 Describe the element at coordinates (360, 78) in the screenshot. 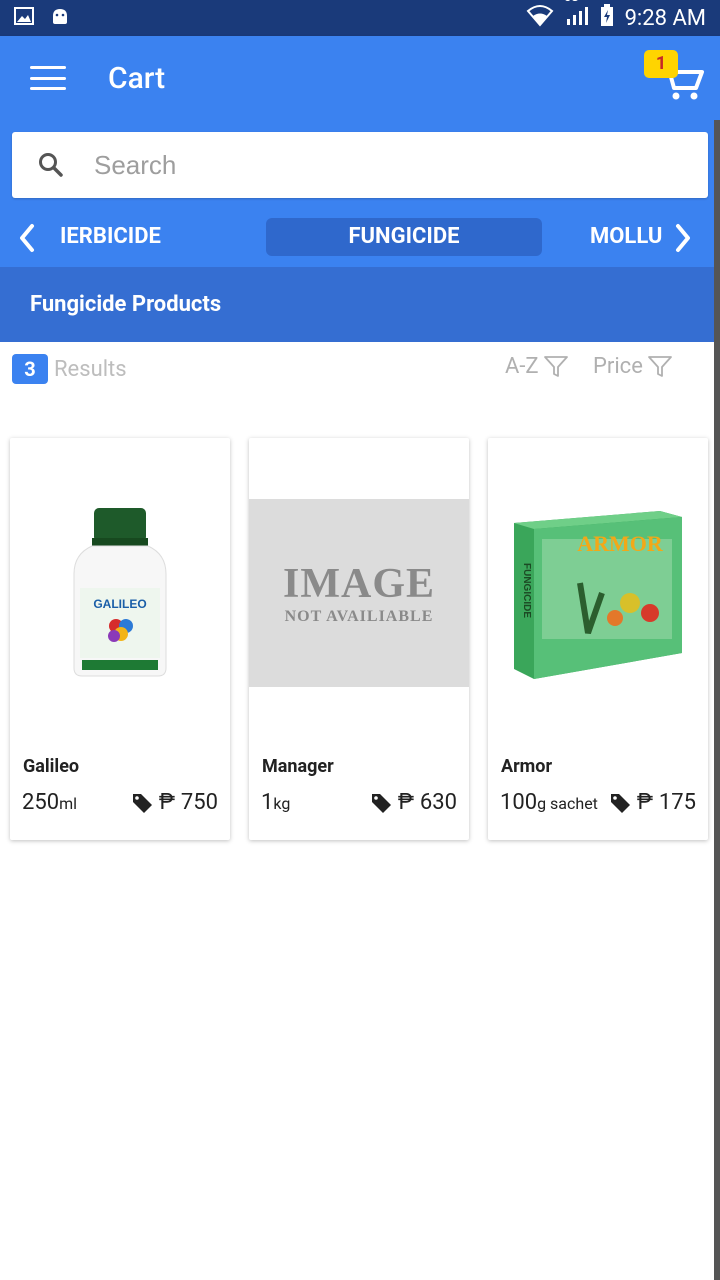

I see `app-bar: Cart 1` at that location.